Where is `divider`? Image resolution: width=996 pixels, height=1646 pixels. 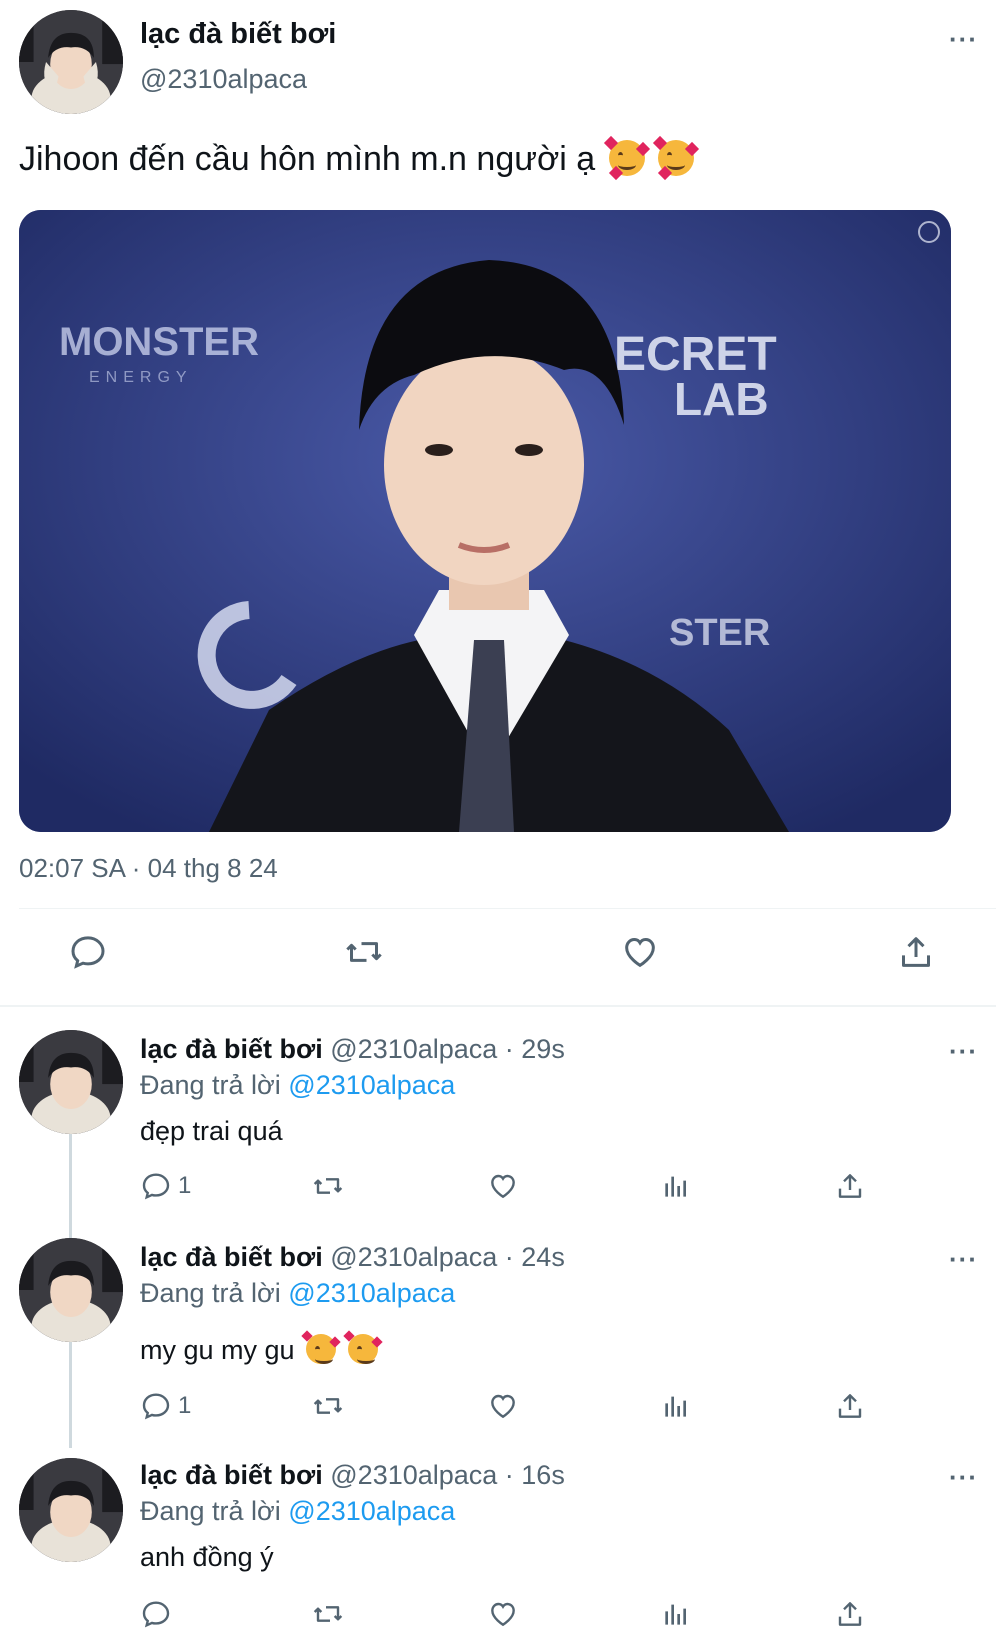 divider is located at coordinates (507, 908).